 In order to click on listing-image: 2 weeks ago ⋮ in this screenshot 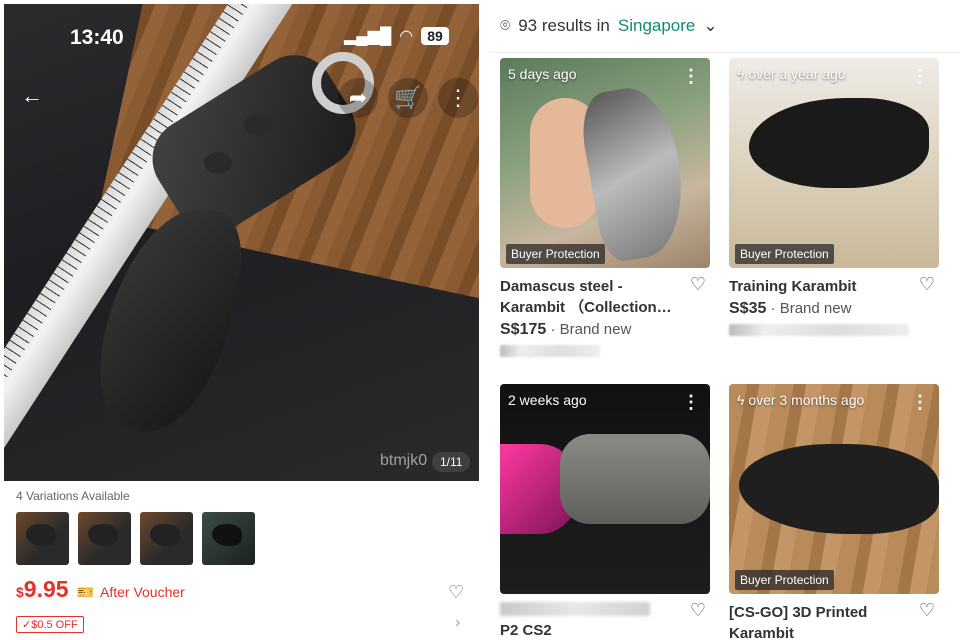, I will do `click(605, 489)`.